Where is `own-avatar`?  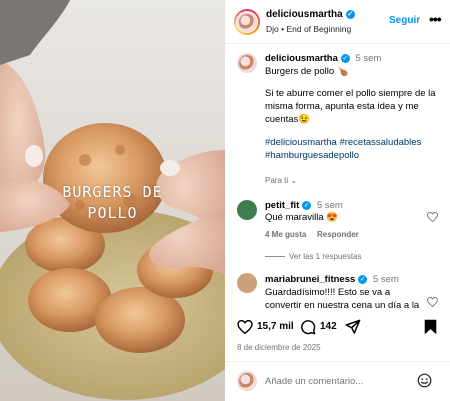
own-avatar is located at coordinates (247, 381).